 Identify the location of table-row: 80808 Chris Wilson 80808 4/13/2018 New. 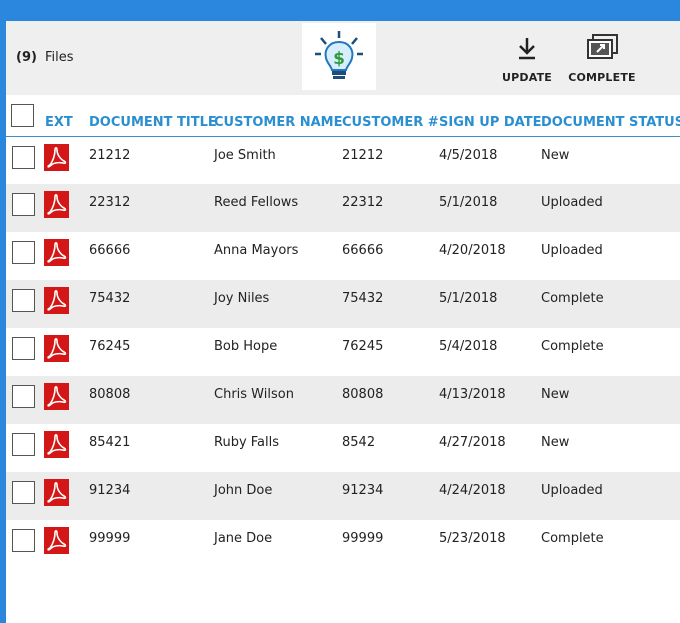
(343, 400).